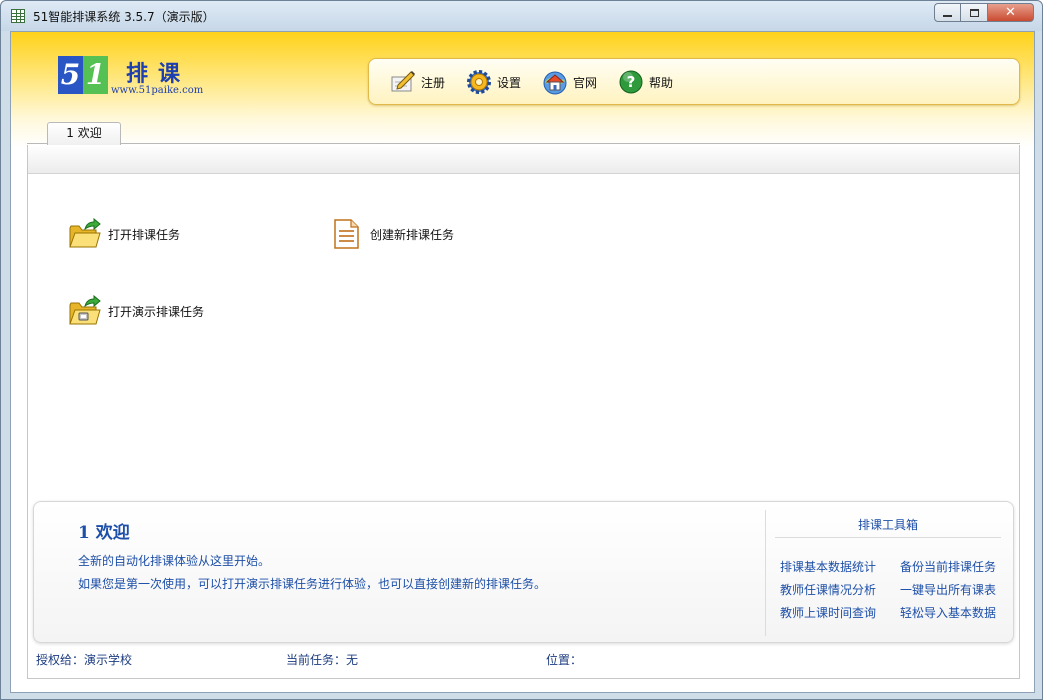 Image resolution: width=1043 pixels, height=700 pixels. What do you see at coordinates (523, 133) in the screenshot?
I see `tab-strip: 1 欢迎` at bounding box center [523, 133].